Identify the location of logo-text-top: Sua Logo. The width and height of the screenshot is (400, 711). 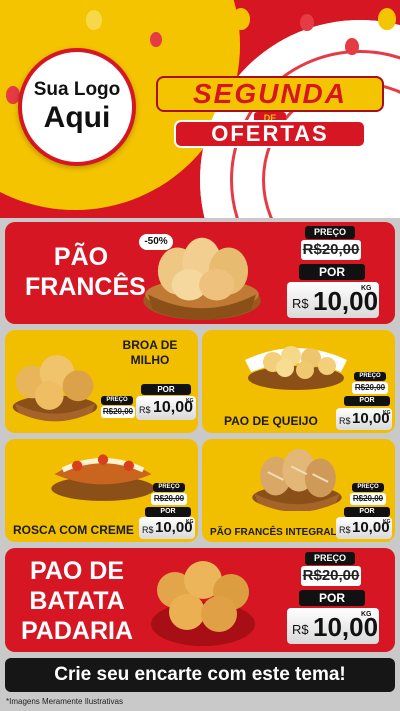
(77, 89).